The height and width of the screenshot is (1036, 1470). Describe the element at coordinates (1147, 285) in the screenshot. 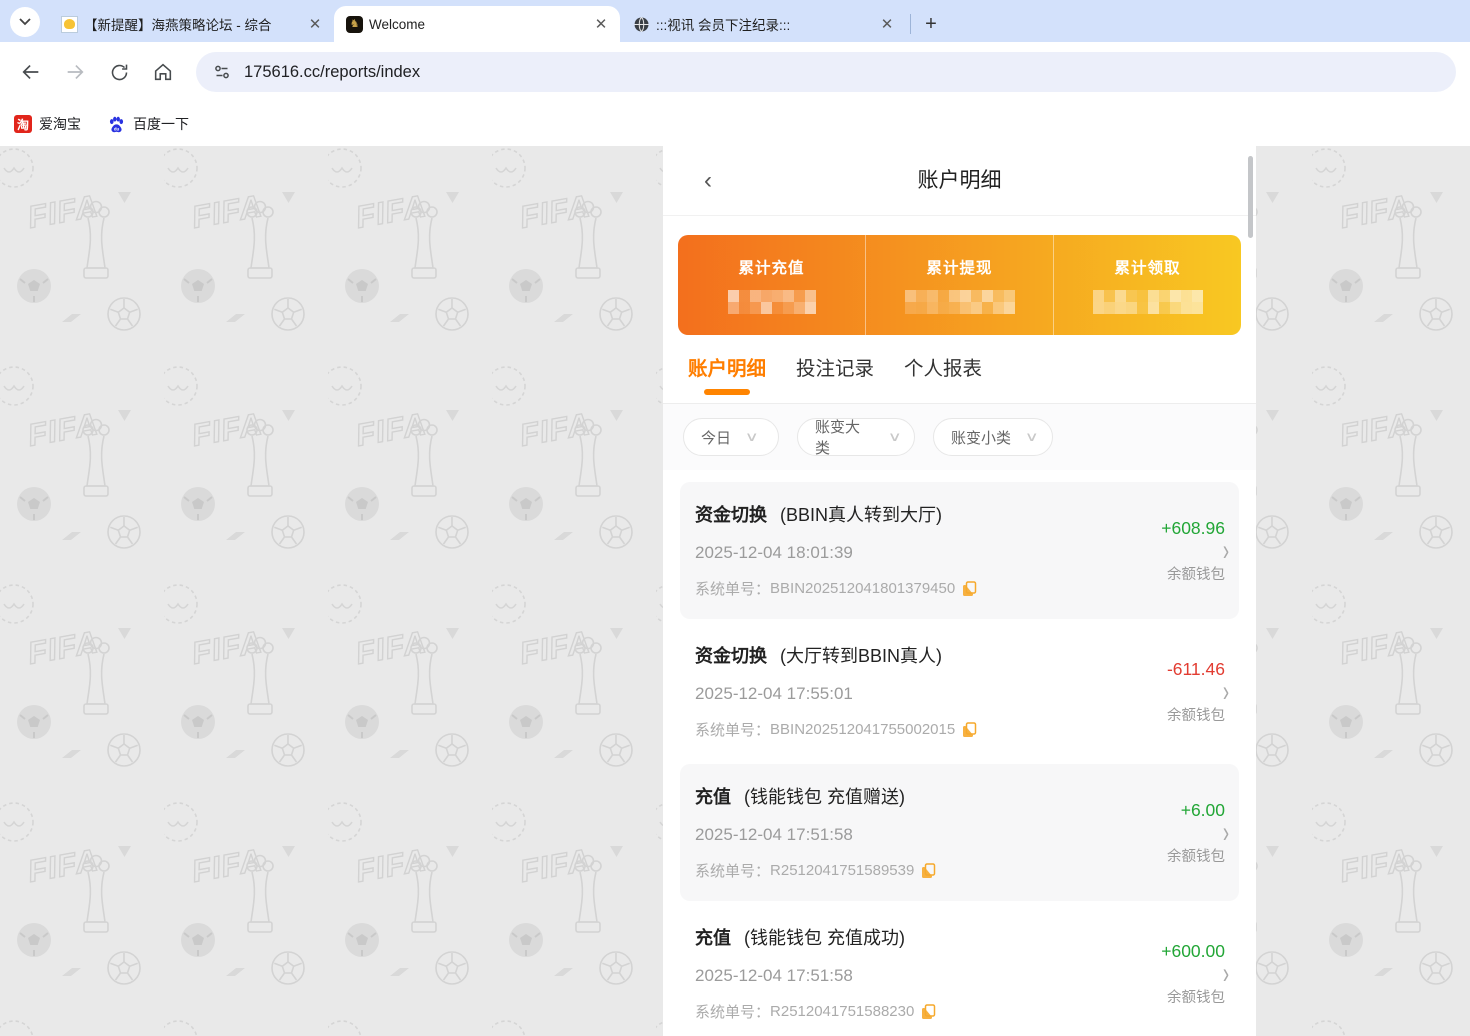

I see `summary-total-claimed: 累计领取` at that location.